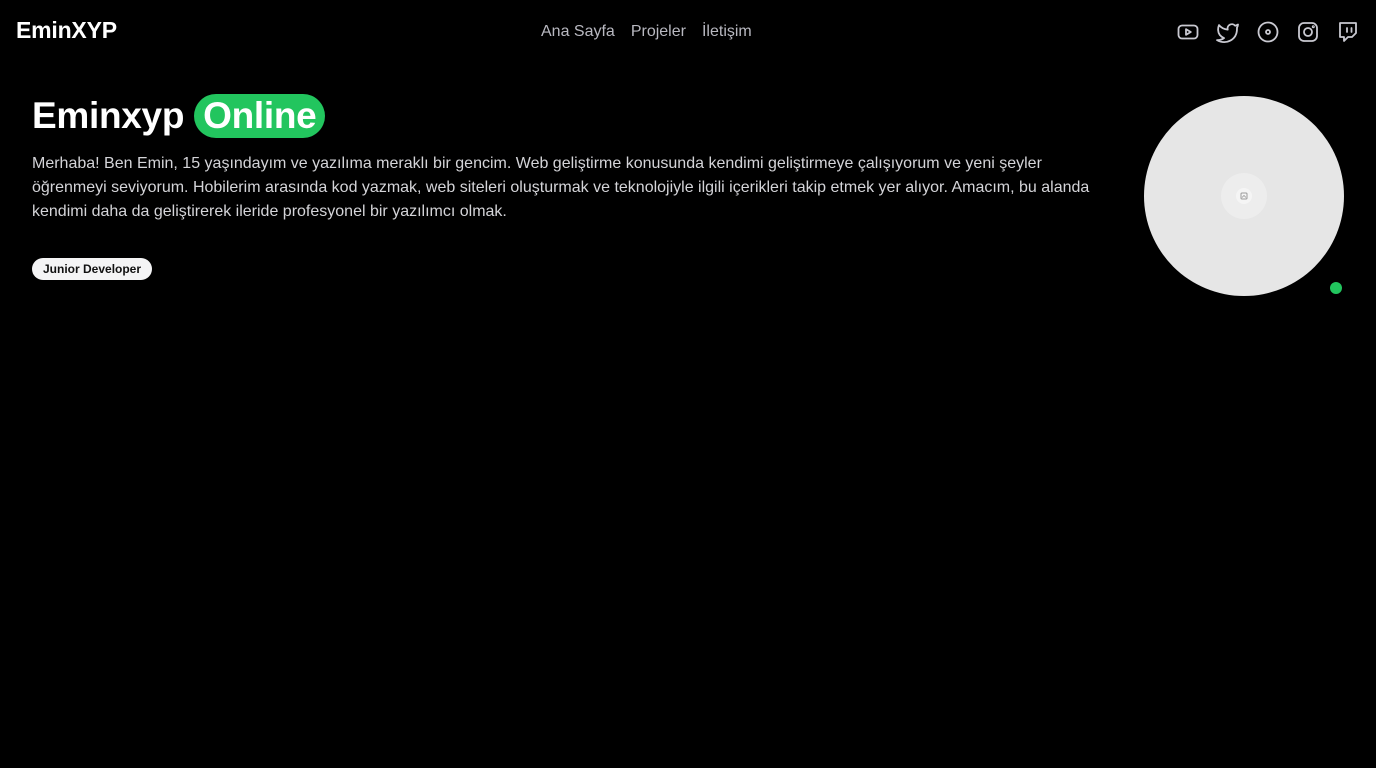 The image size is (1376, 768). What do you see at coordinates (1228, 32) in the screenshot?
I see `twitter-icon` at bounding box center [1228, 32].